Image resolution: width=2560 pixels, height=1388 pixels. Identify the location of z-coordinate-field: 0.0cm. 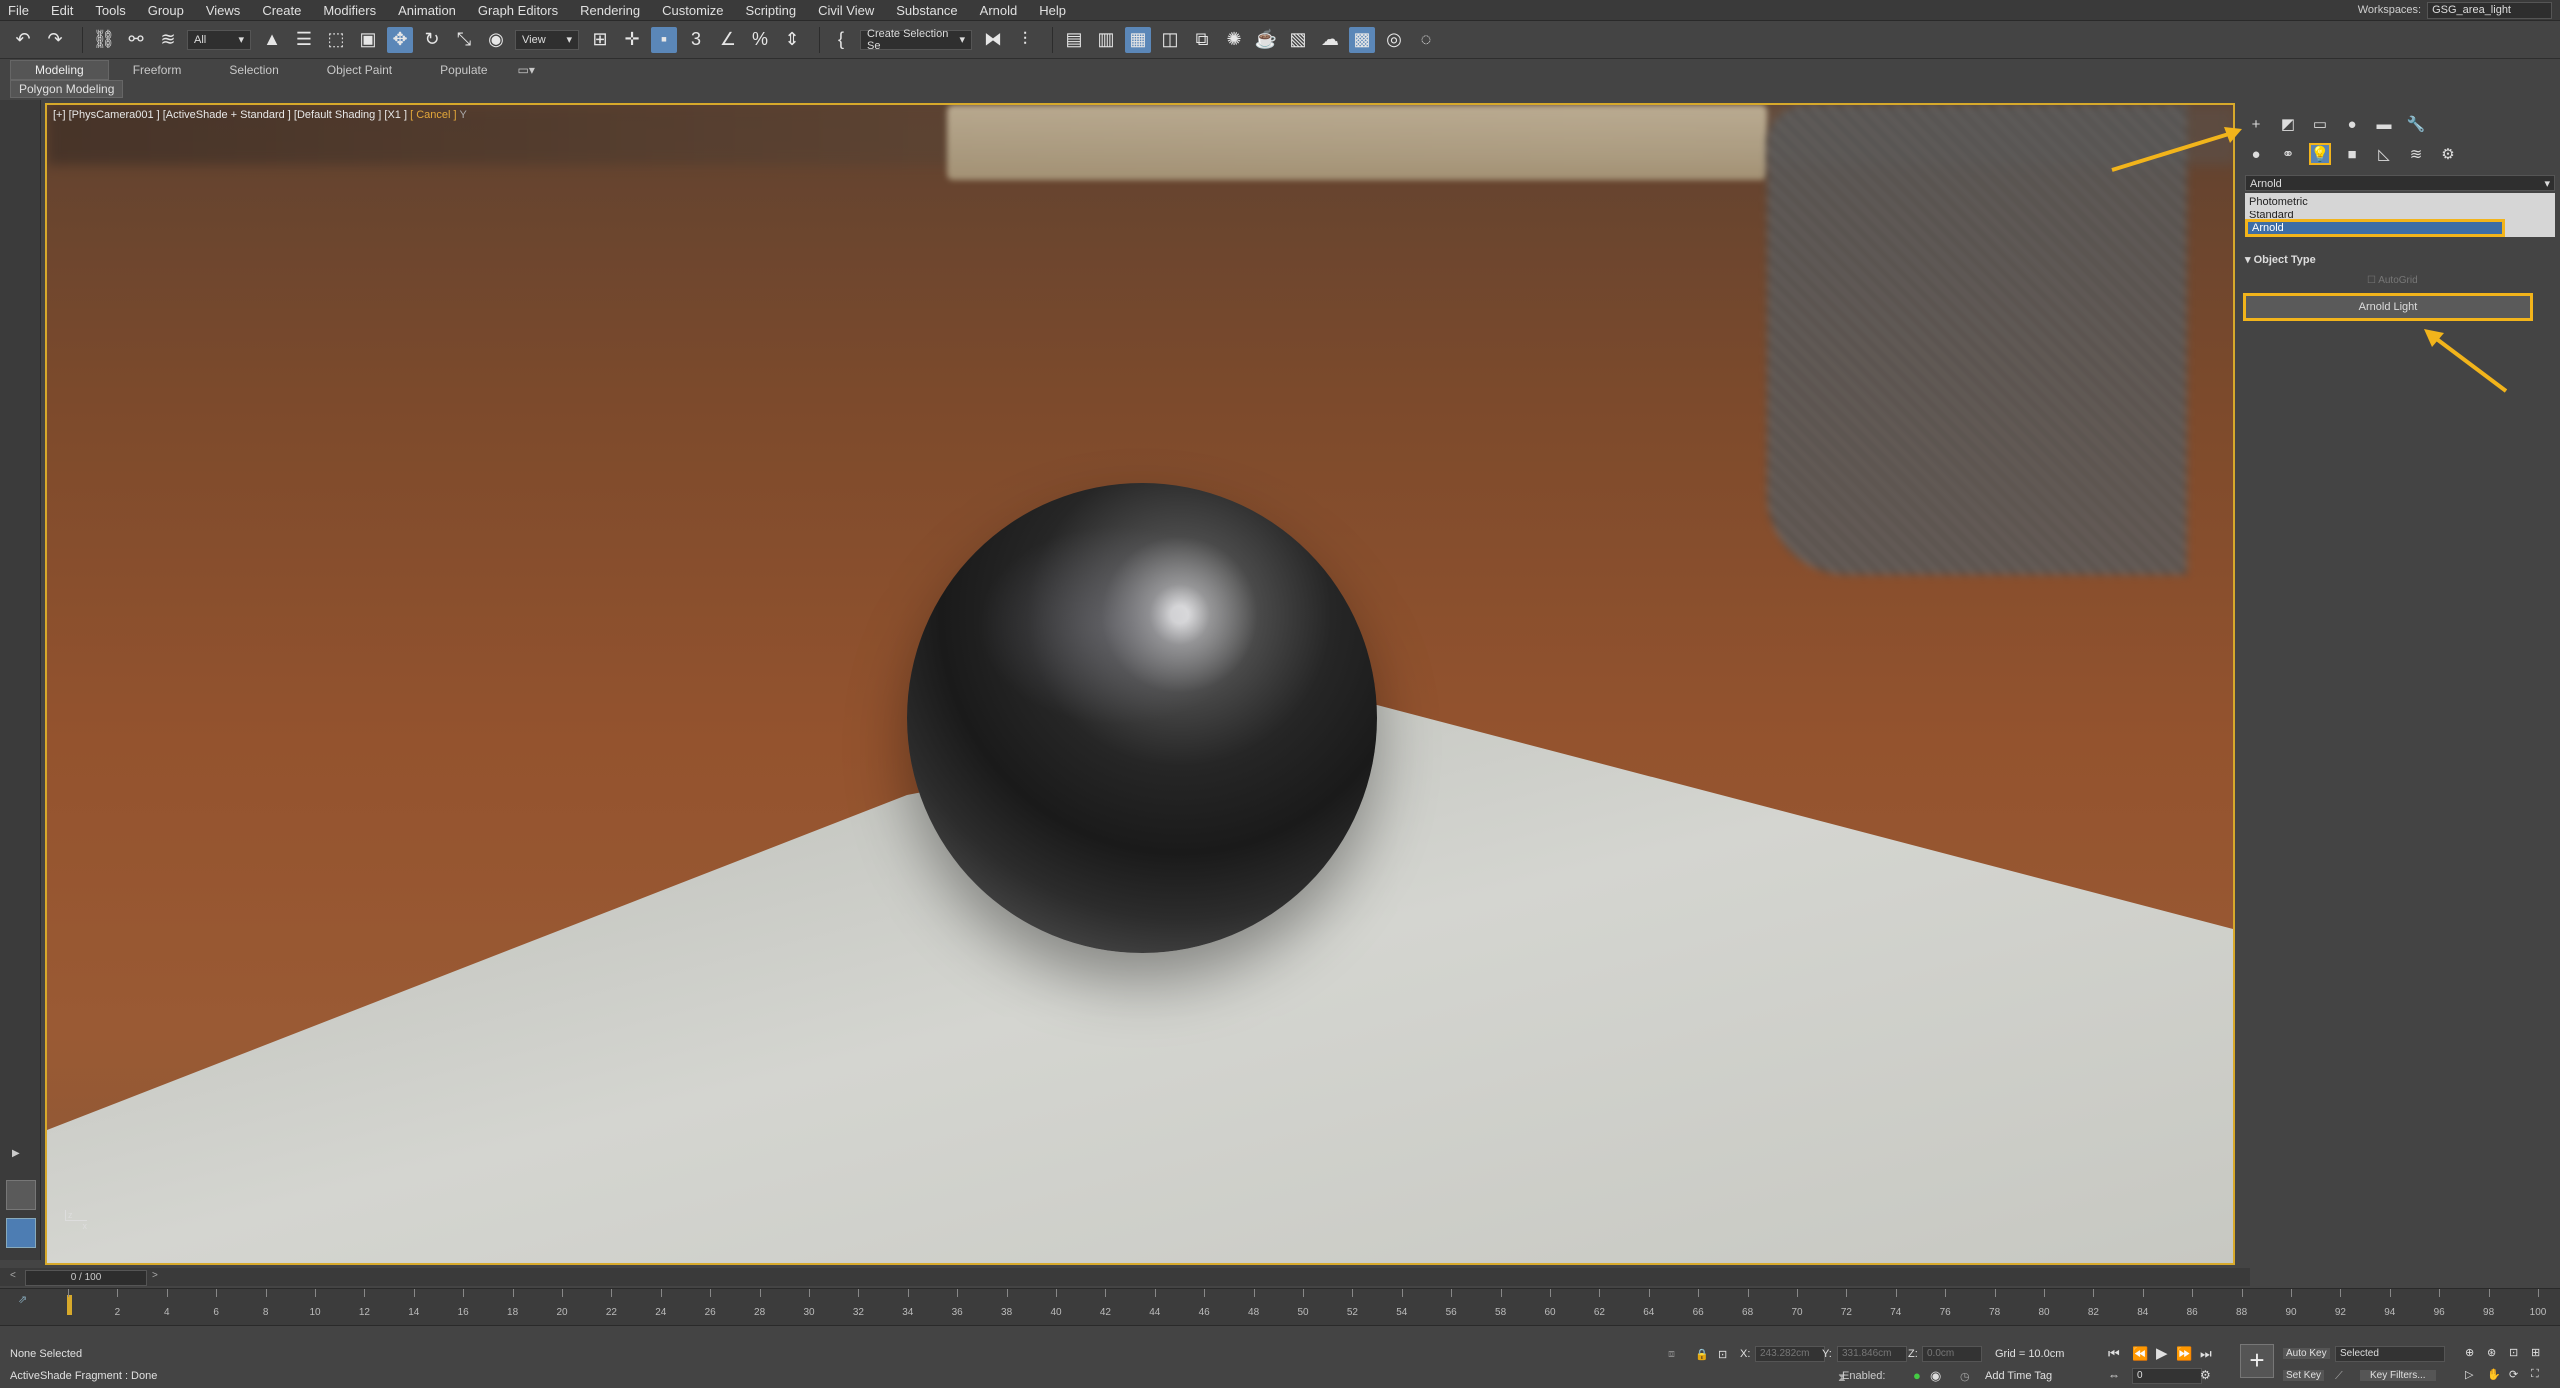
(1952, 1354).